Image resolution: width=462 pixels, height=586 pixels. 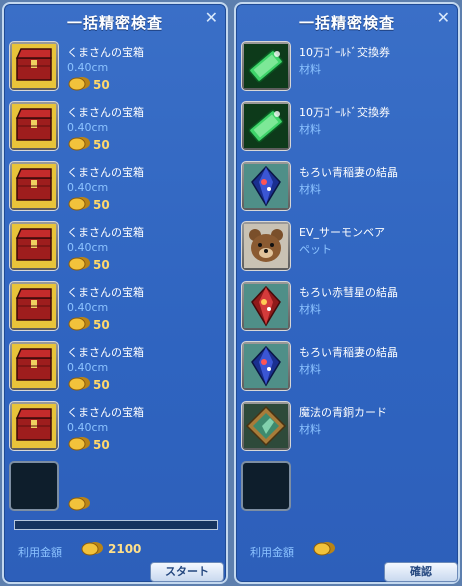 I want to click on list-item: もろい赤彗星の結晶 材料, so click(x=347, y=311).